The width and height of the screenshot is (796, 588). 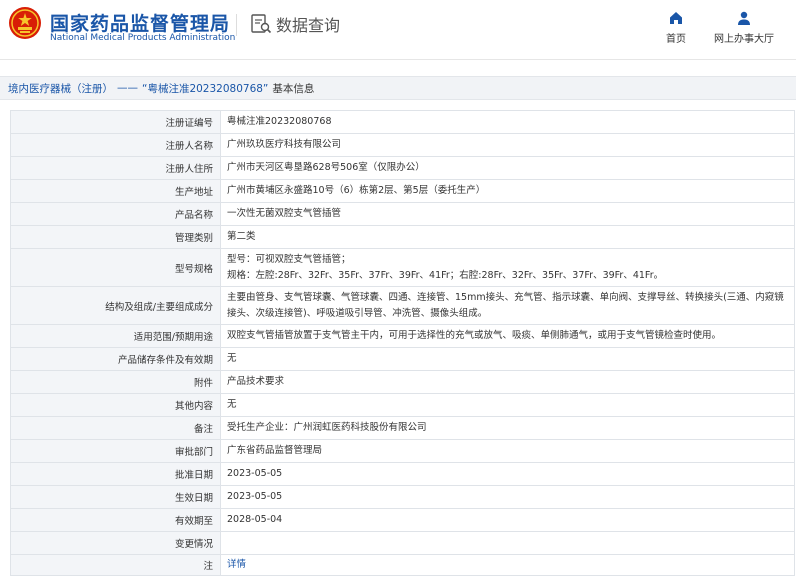 What do you see at coordinates (507, 168) in the screenshot?
I see `field-value: 广州市天河区粤垦路628号506室（仅限办公）` at bounding box center [507, 168].